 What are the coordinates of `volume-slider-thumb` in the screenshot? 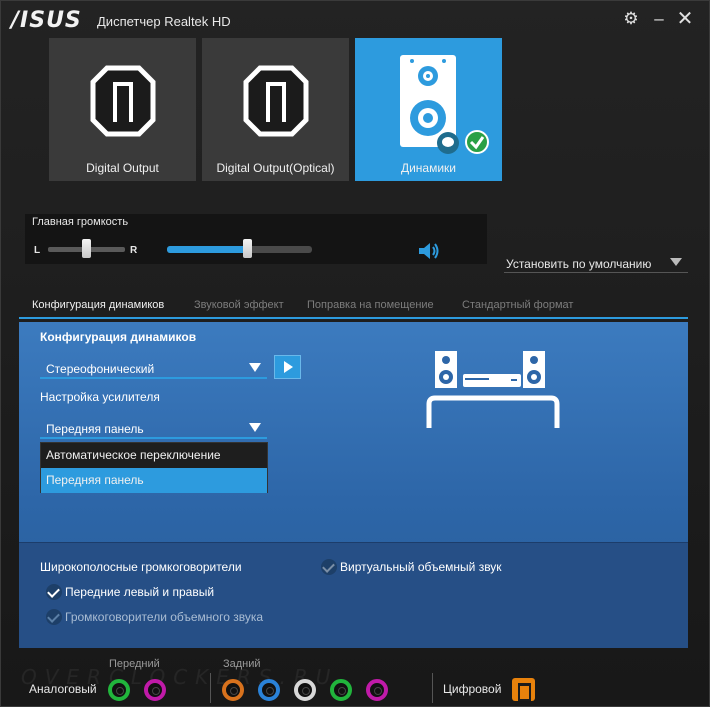 It's located at (247, 248).